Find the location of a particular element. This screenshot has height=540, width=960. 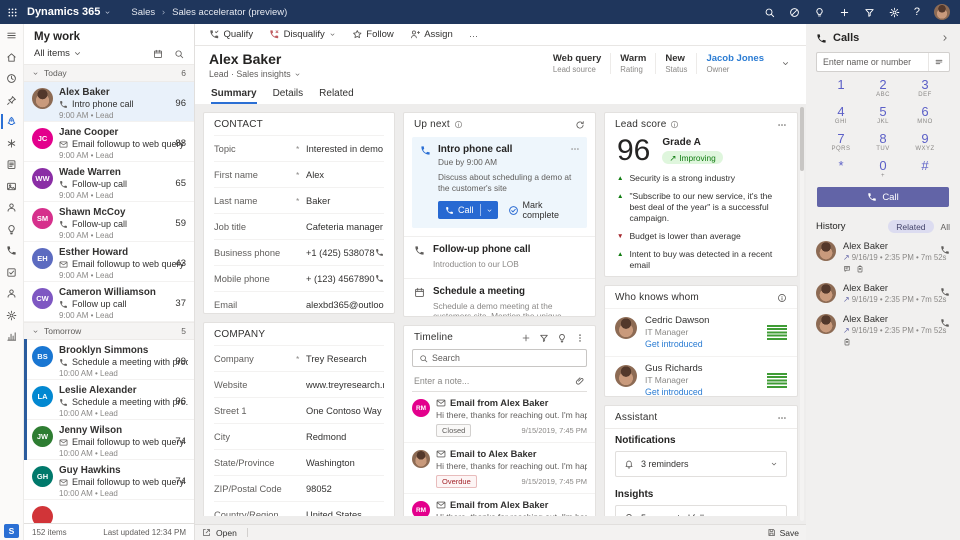

field-row: State/Province Washington is located at coordinates (299, 462).